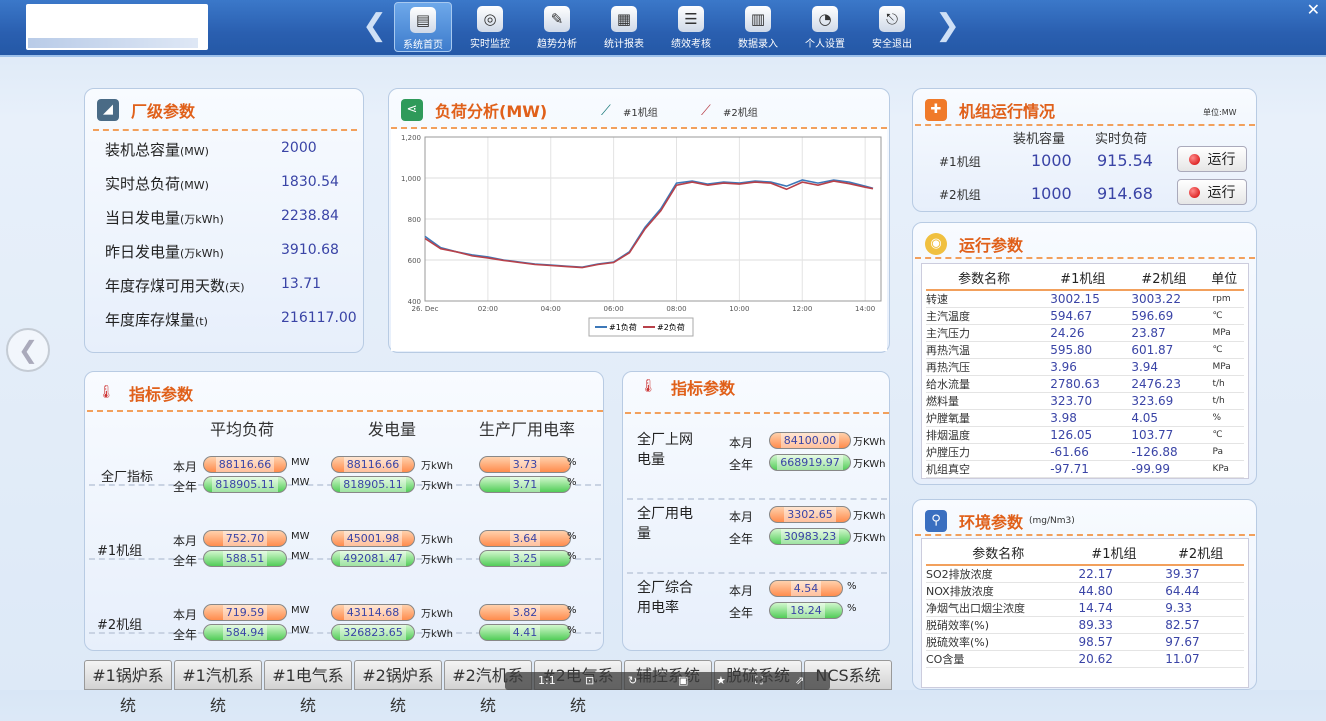  Describe the element at coordinates (691, 27) in the screenshot. I see `nav-assess: ☰ 绩效考核` at that location.